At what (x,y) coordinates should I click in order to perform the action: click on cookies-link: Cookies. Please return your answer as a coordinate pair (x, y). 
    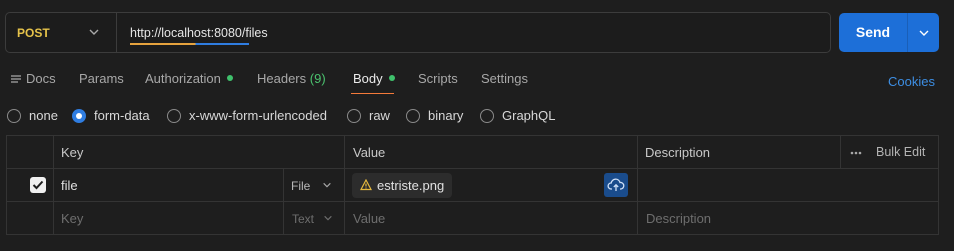
    Looking at the image, I should click on (911, 81).